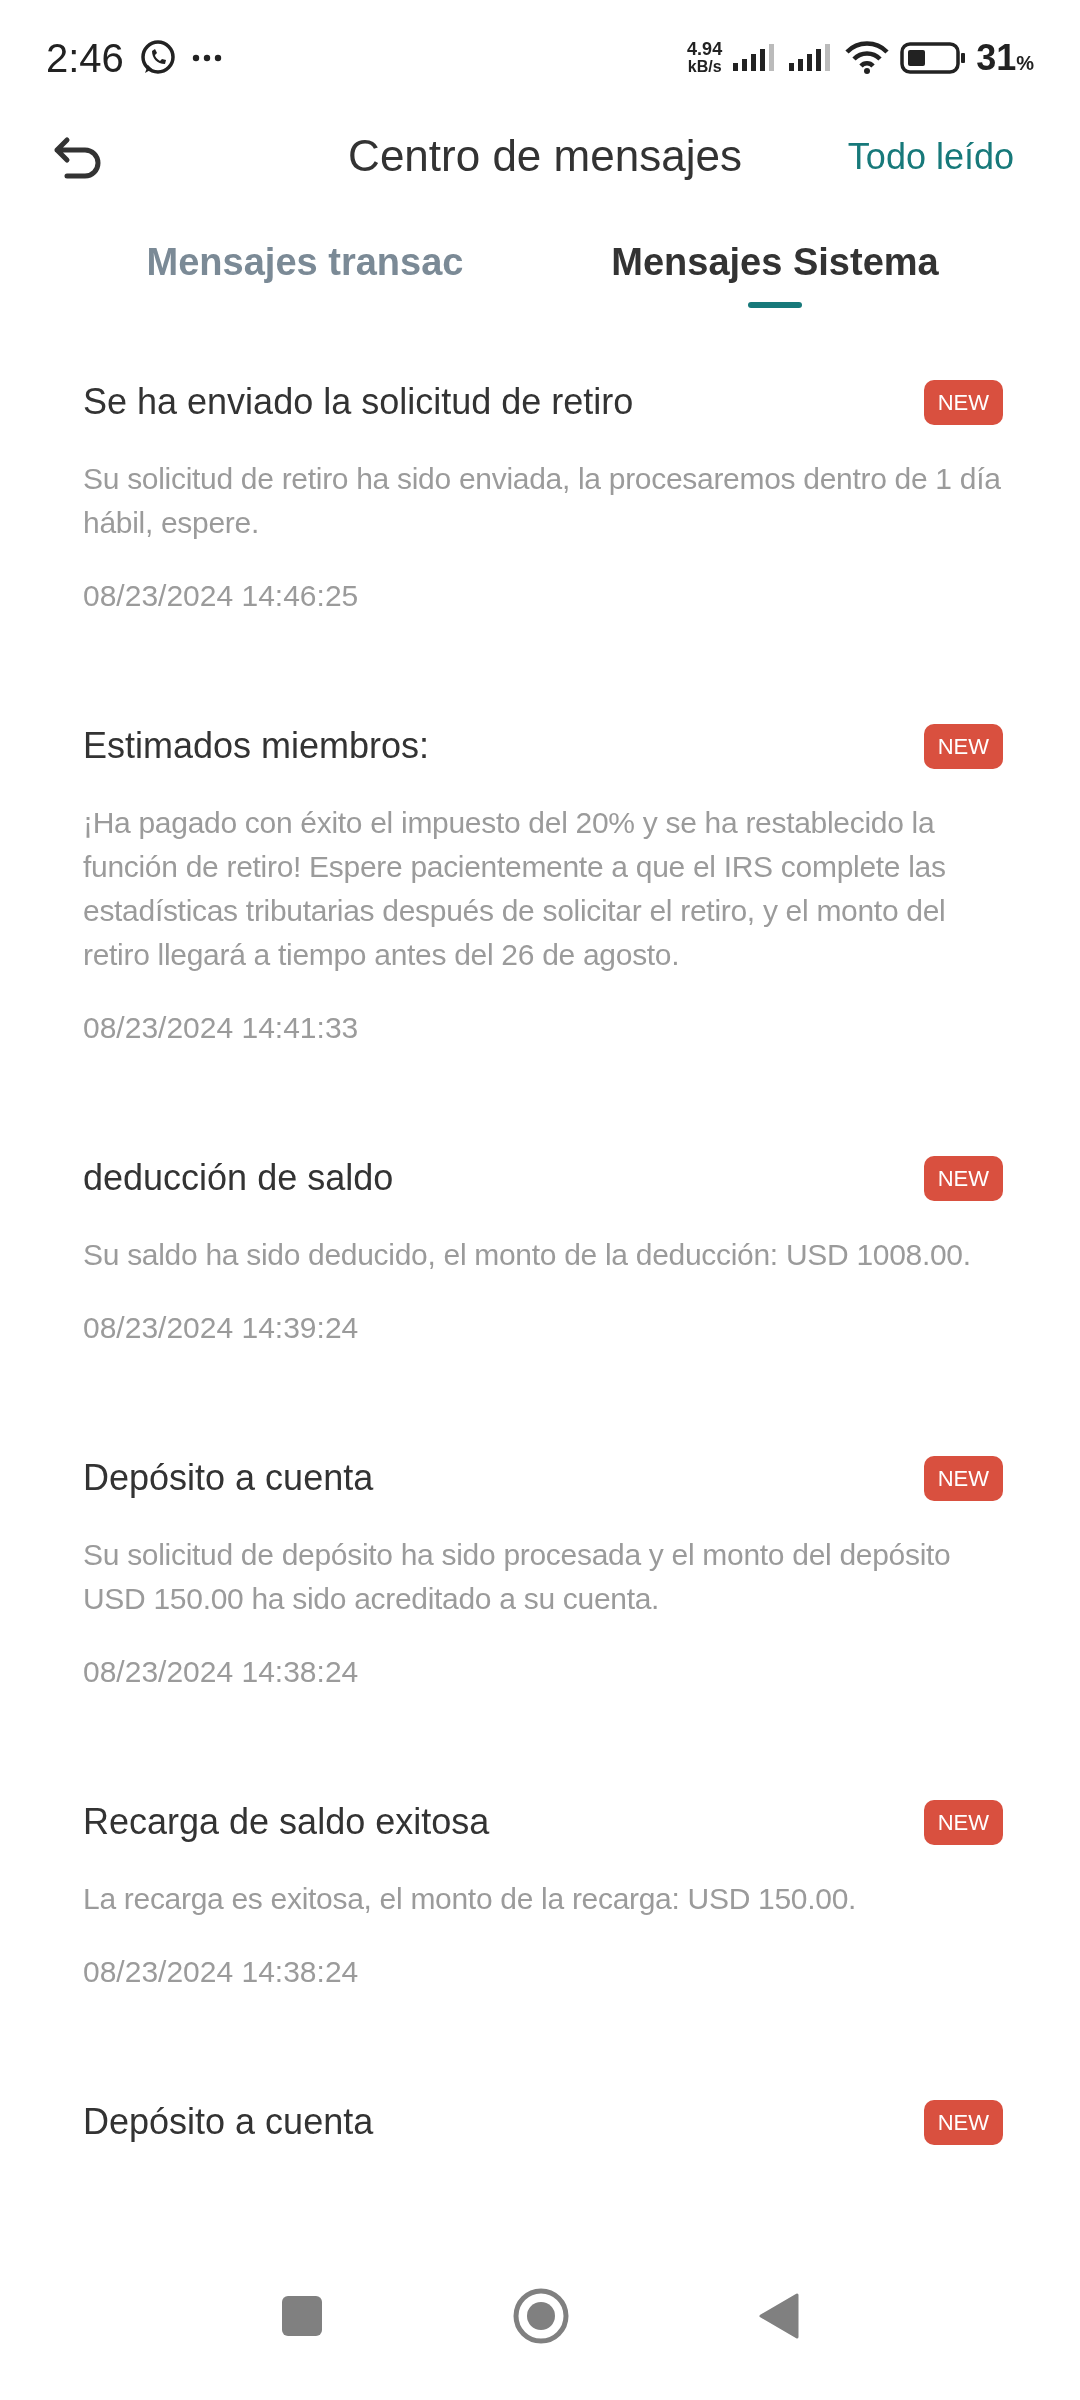 This screenshot has height=2400, width=1080. I want to click on battery-percent-sign: %, so click(1025, 64).